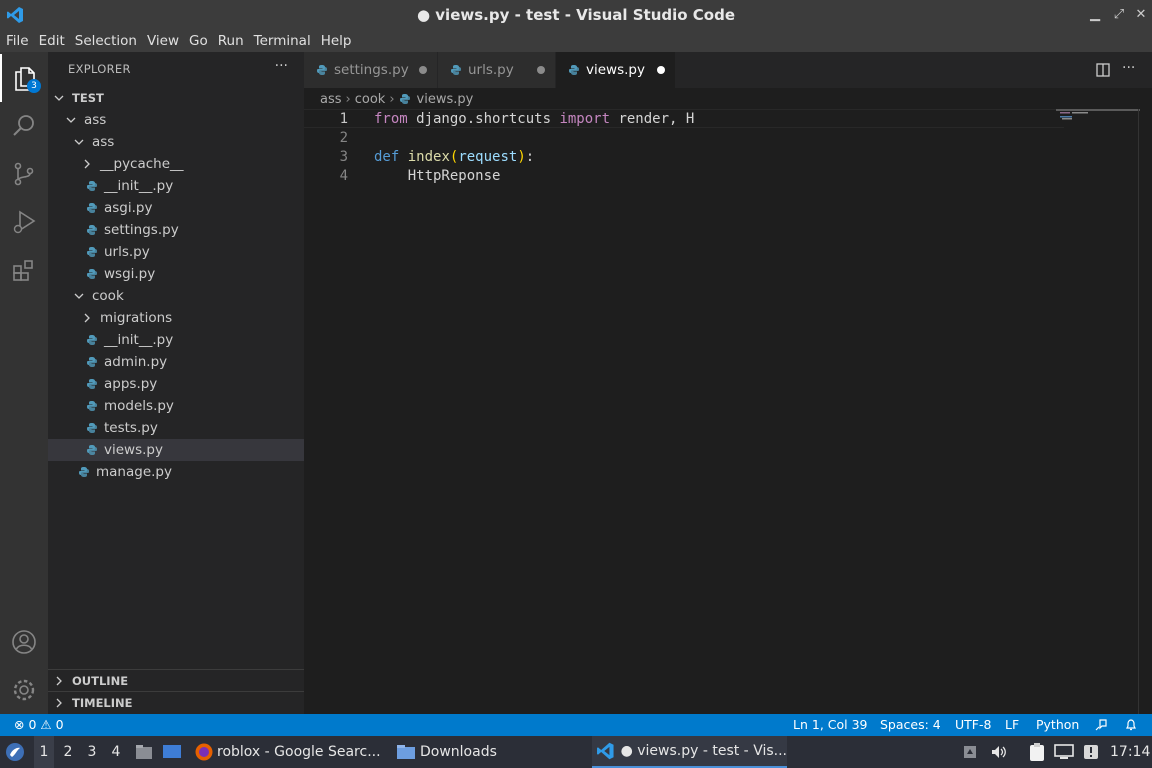  I want to click on workspace-3: 3, so click(92, 752).